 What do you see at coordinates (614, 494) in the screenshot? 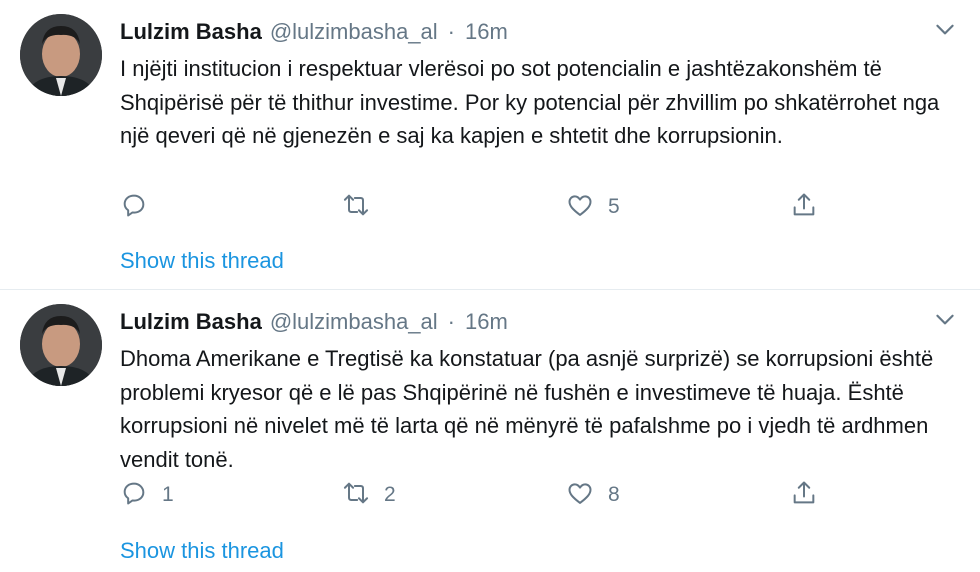
I see `like-count: 8` at bounding box center [614, 494].